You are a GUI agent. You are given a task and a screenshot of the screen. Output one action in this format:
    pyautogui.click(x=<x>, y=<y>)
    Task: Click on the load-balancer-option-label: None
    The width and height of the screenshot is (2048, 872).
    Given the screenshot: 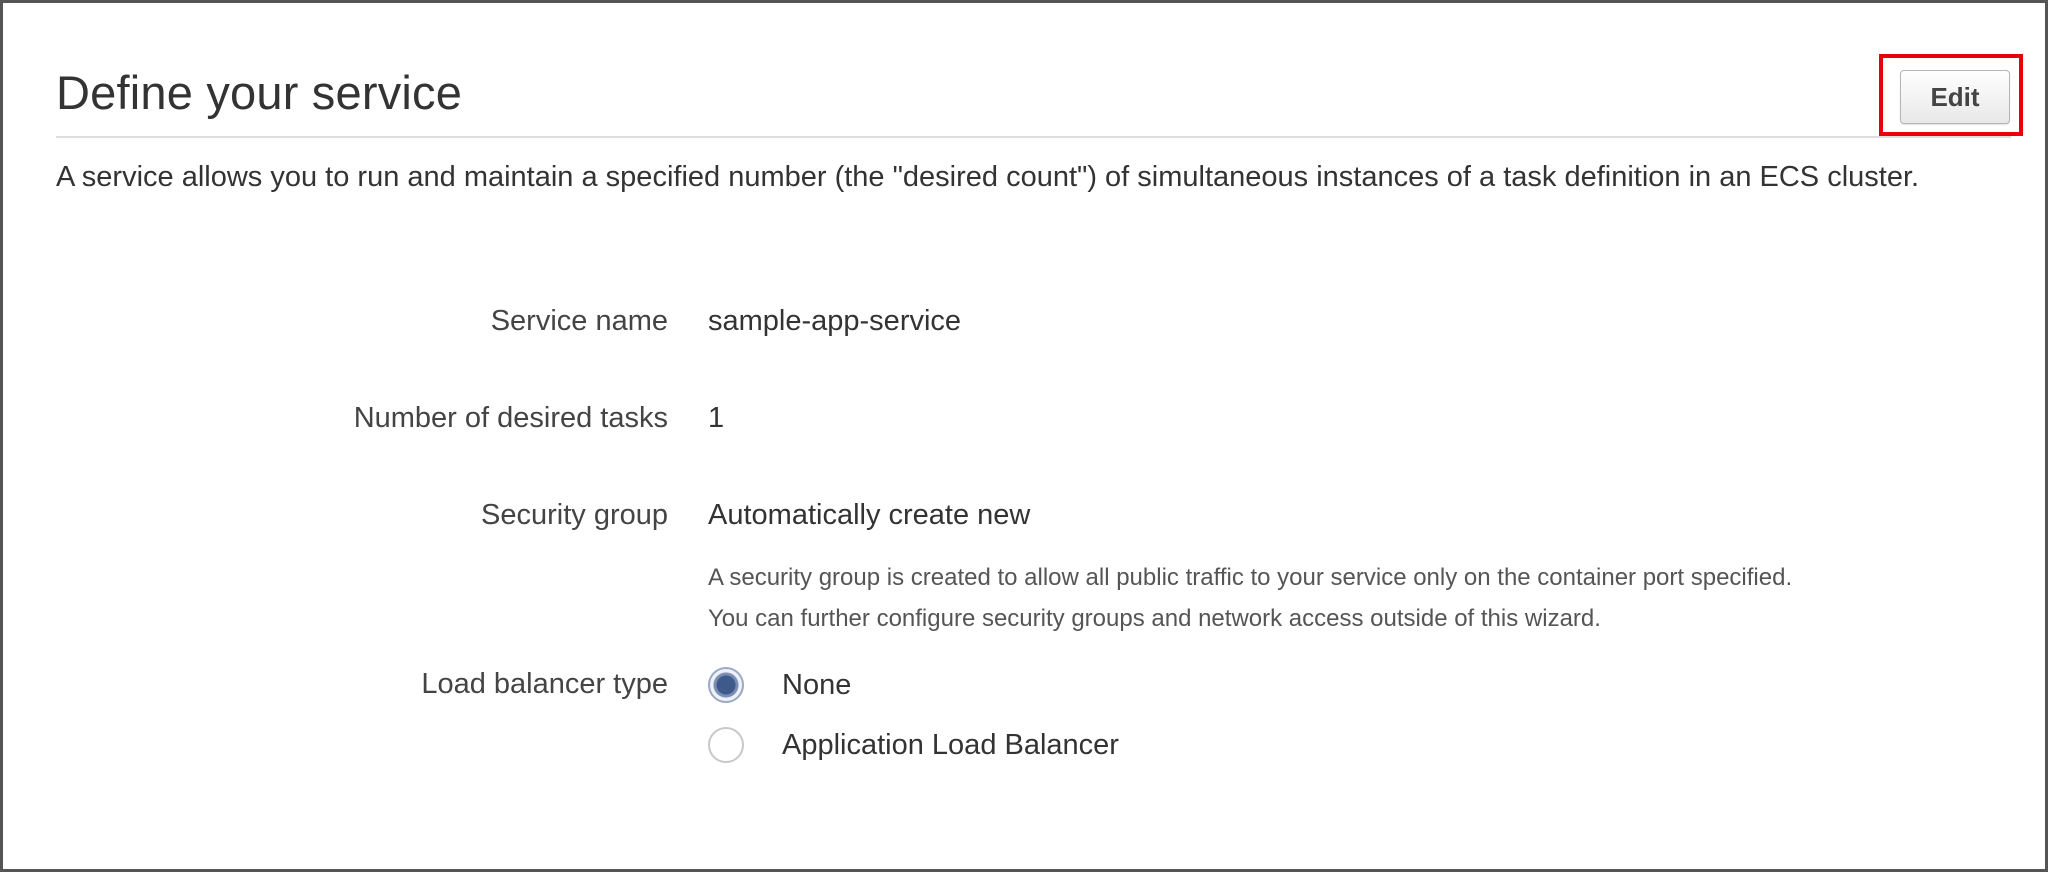 What is the action you would take?
    pyautogui.click(x=817, y=684)
    